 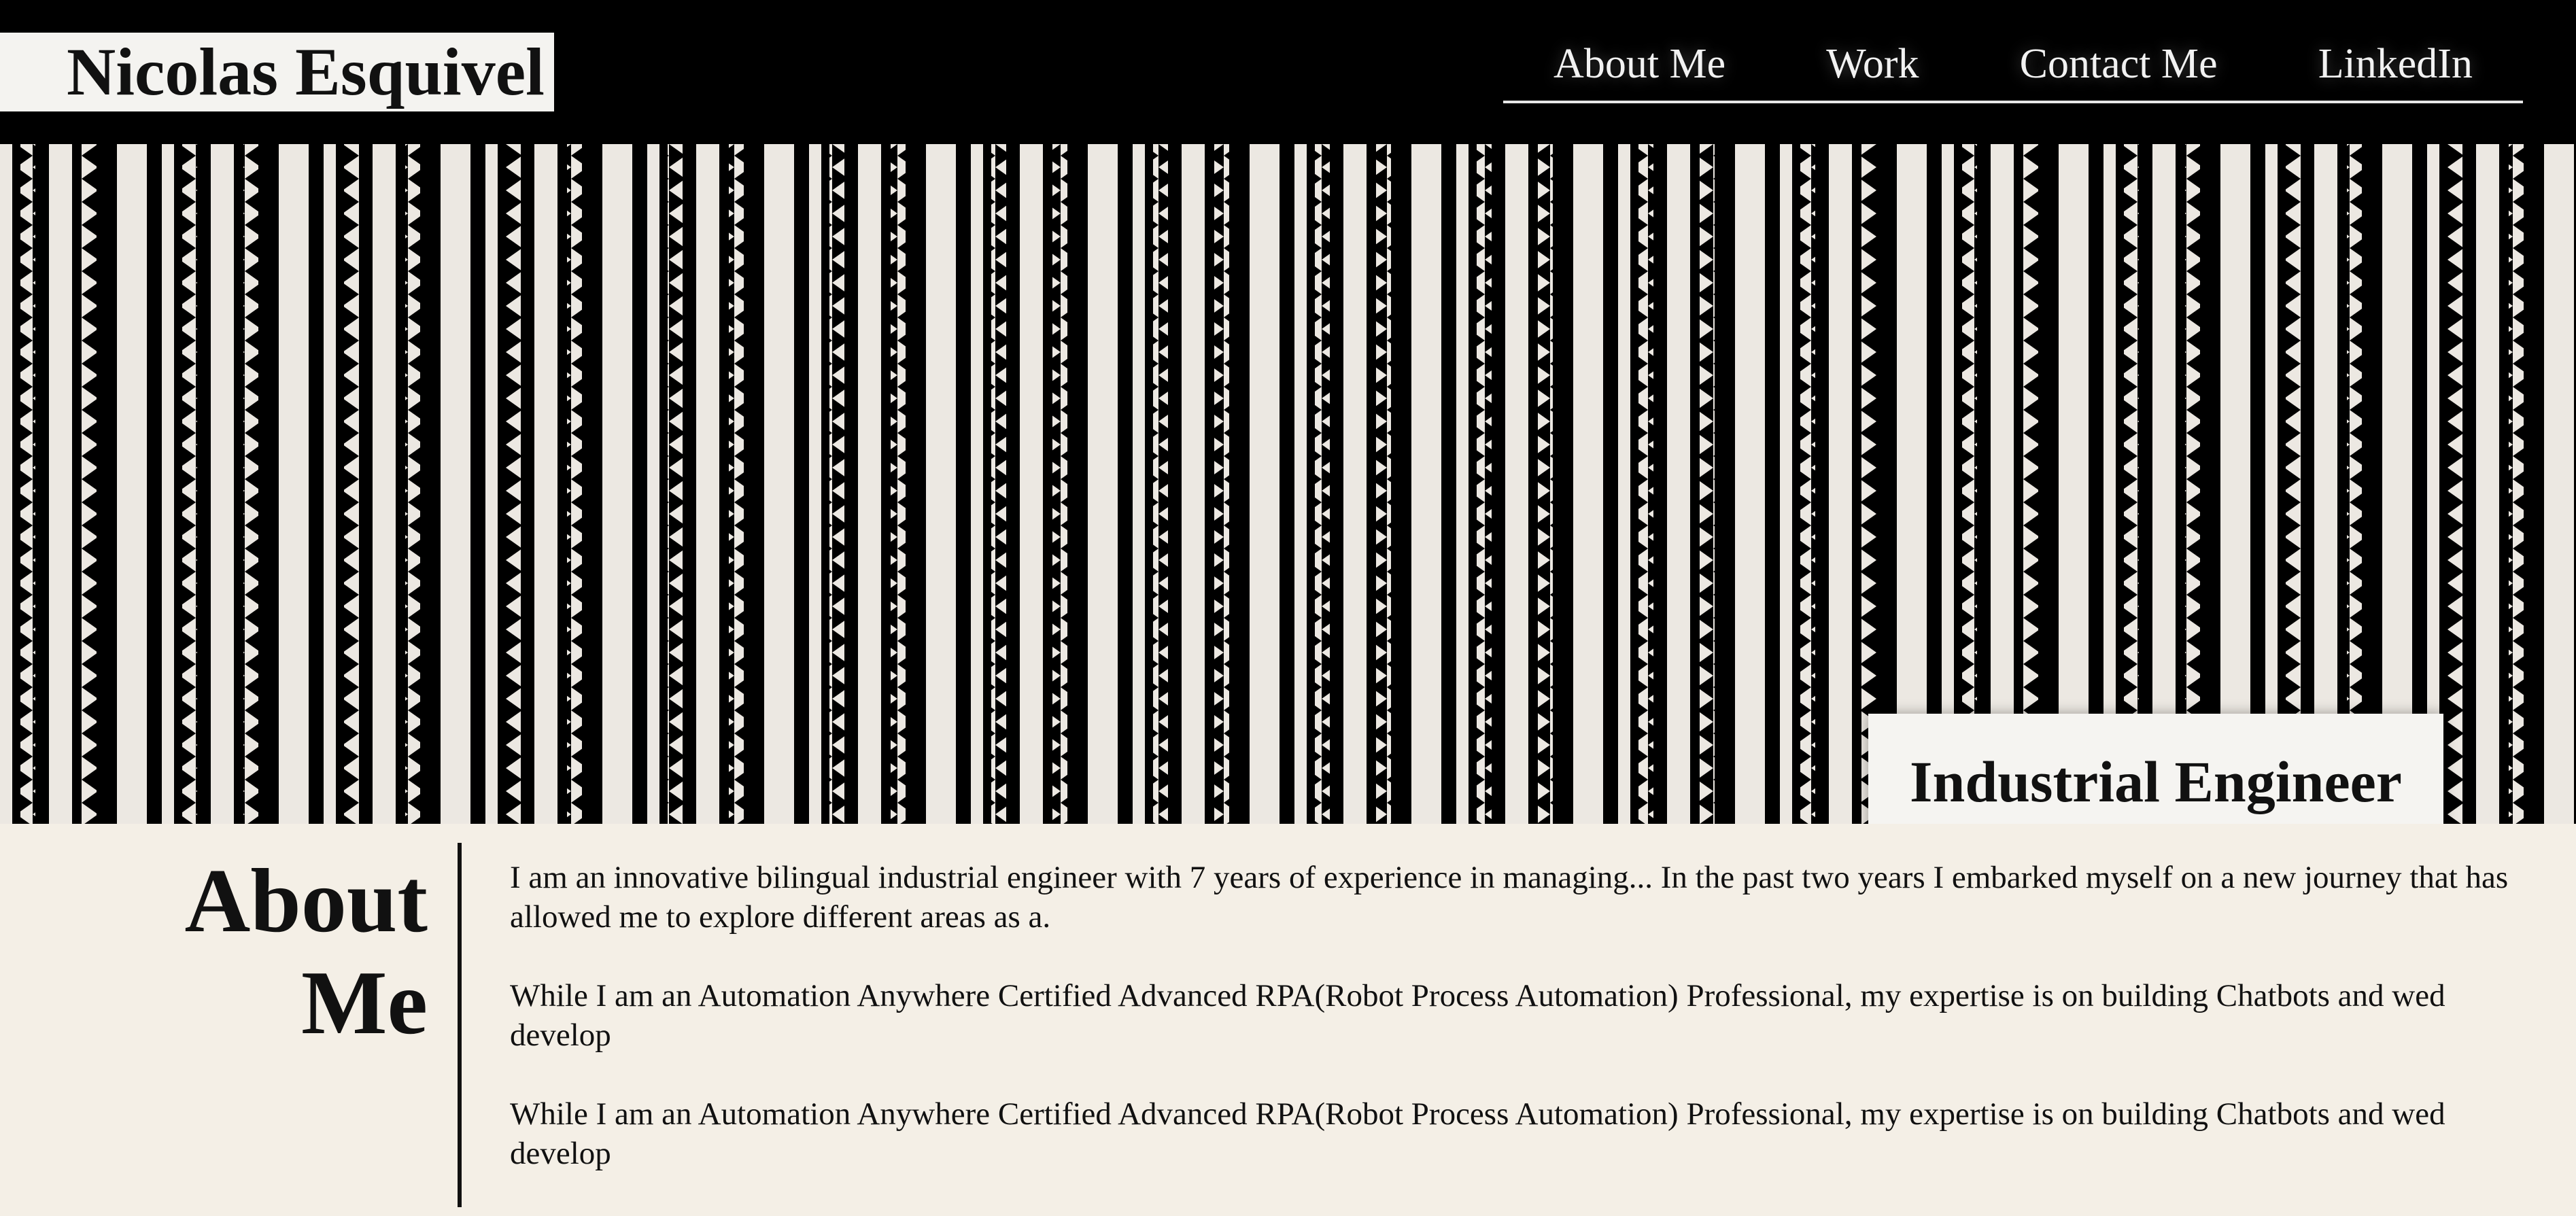 What do you see at coordinates (460, 1025) in the screenshot?
I see `about-divider` at bounding box center [460, 1025].